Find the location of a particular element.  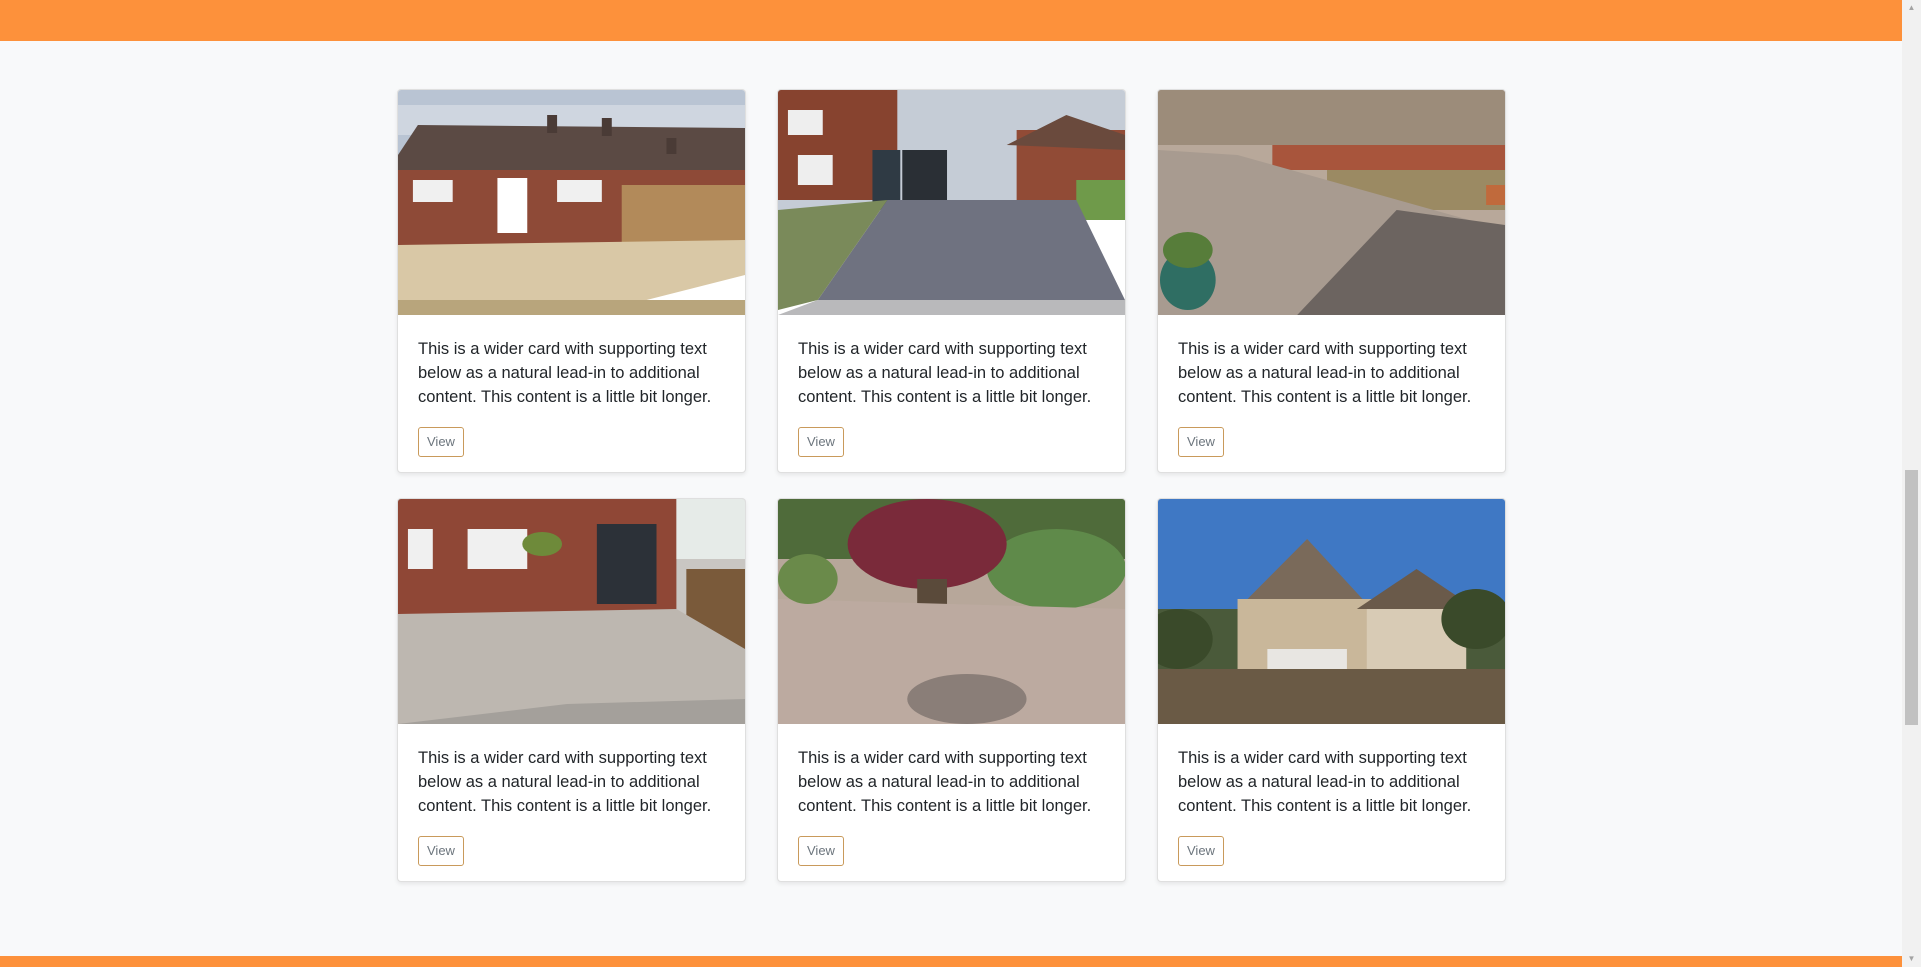

scroll-down-icon: ▼ is located at coordinates (1911, 959).